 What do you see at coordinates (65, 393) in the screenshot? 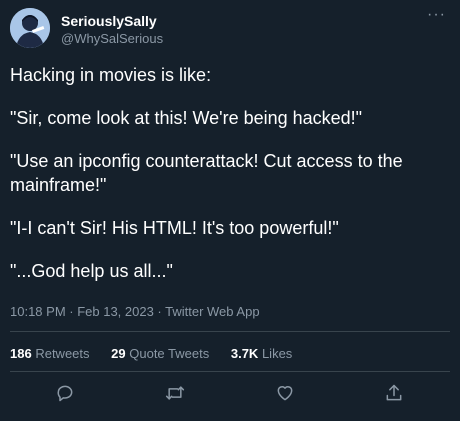
I see `reply-icon` at bounding box center [65, 393].